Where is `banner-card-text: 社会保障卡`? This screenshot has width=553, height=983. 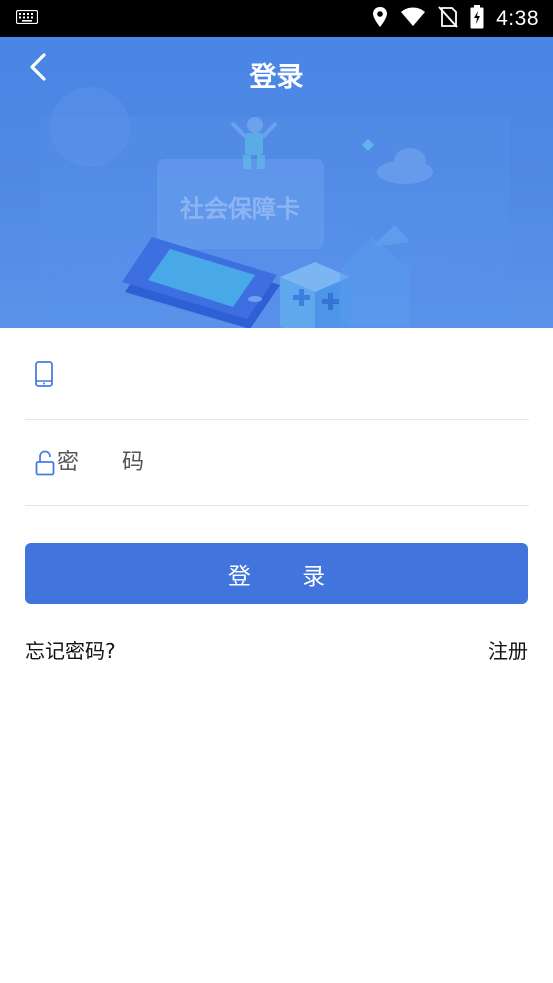 banner-card-text: 社会保障卡 is located at coordinates (240, 209).